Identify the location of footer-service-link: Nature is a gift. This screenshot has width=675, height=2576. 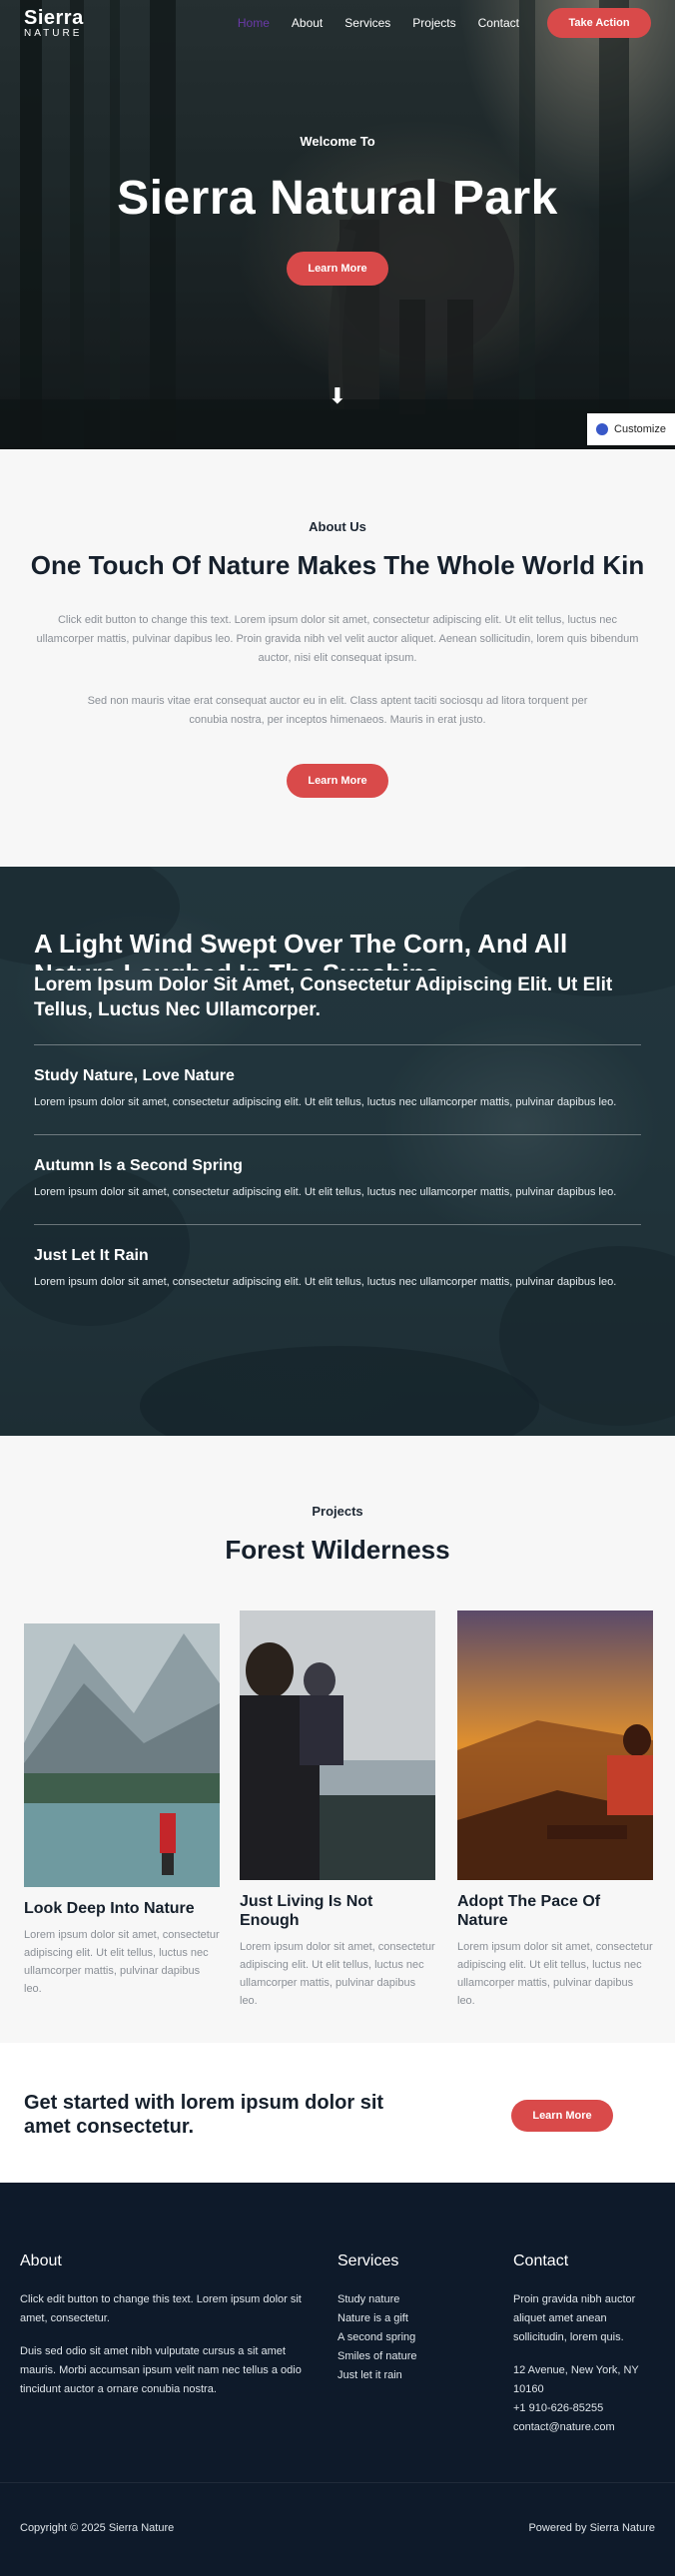
(397, 2319).